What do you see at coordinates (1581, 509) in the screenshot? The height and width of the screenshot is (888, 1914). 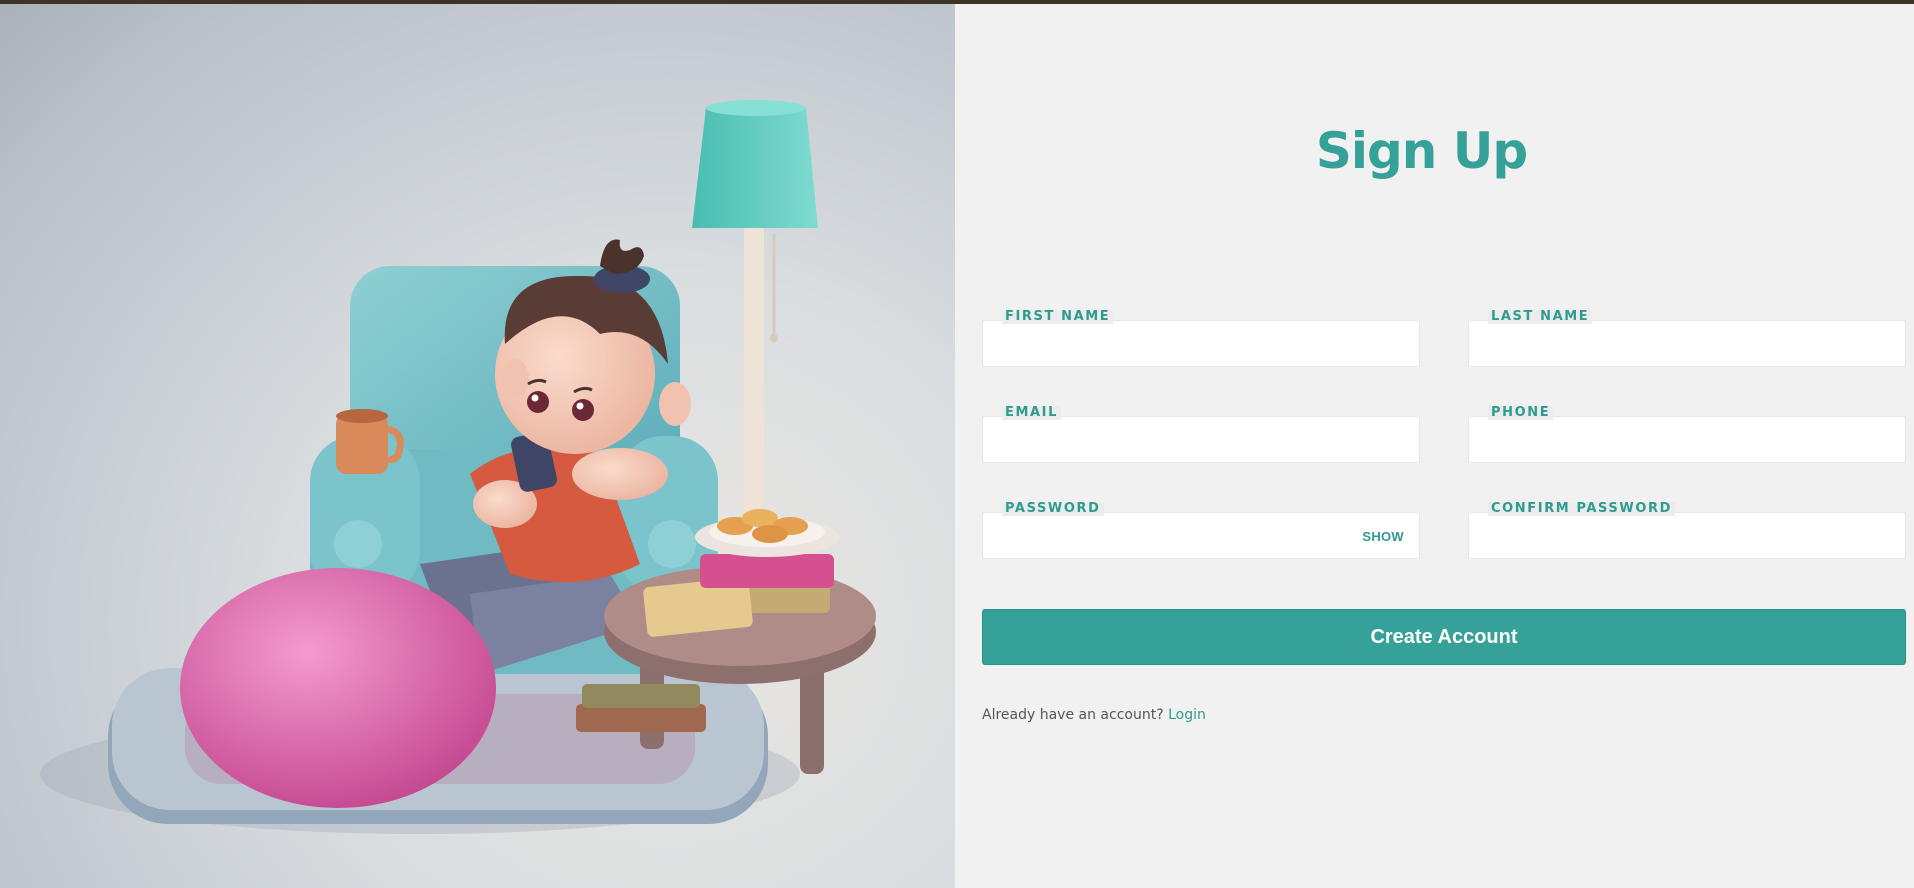 I see `confirm-password-label: CONFIRM PASSWORD` at bounding box center [1581, 509].